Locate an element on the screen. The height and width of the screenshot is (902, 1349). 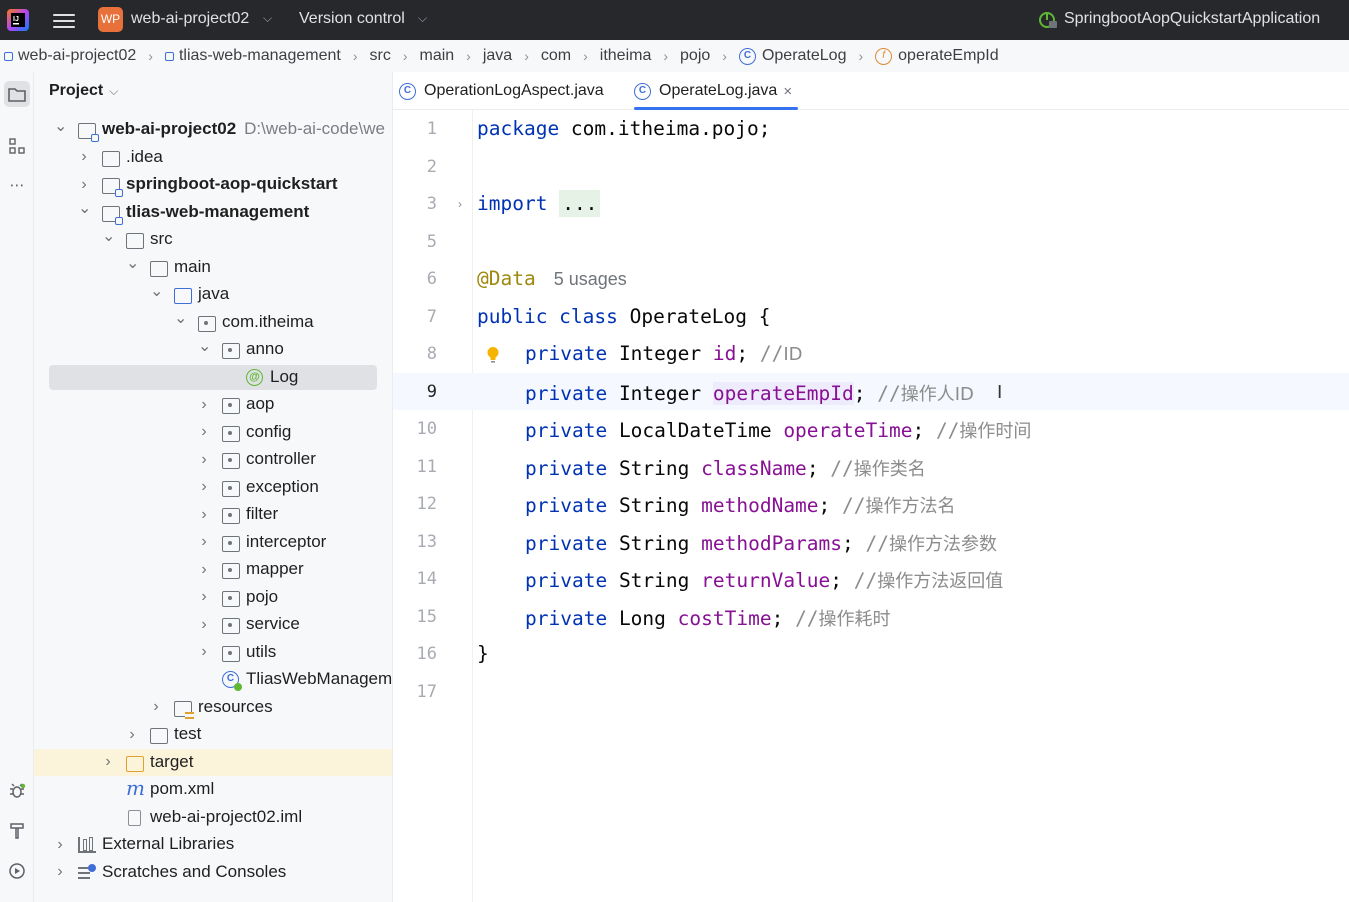
breadcrumb-item-itheima: itheima is located at coordinates (626, 56).